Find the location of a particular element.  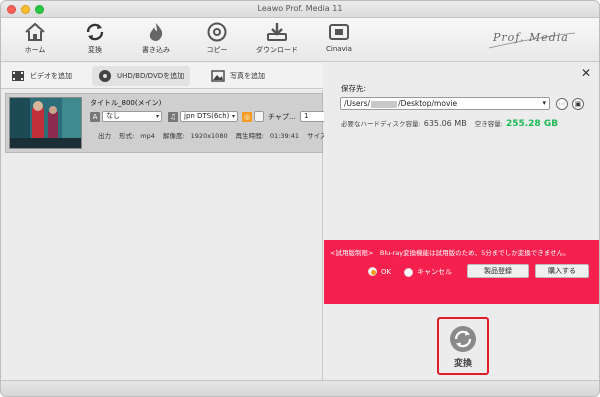

home-icon is located at coordinates (35, 31).